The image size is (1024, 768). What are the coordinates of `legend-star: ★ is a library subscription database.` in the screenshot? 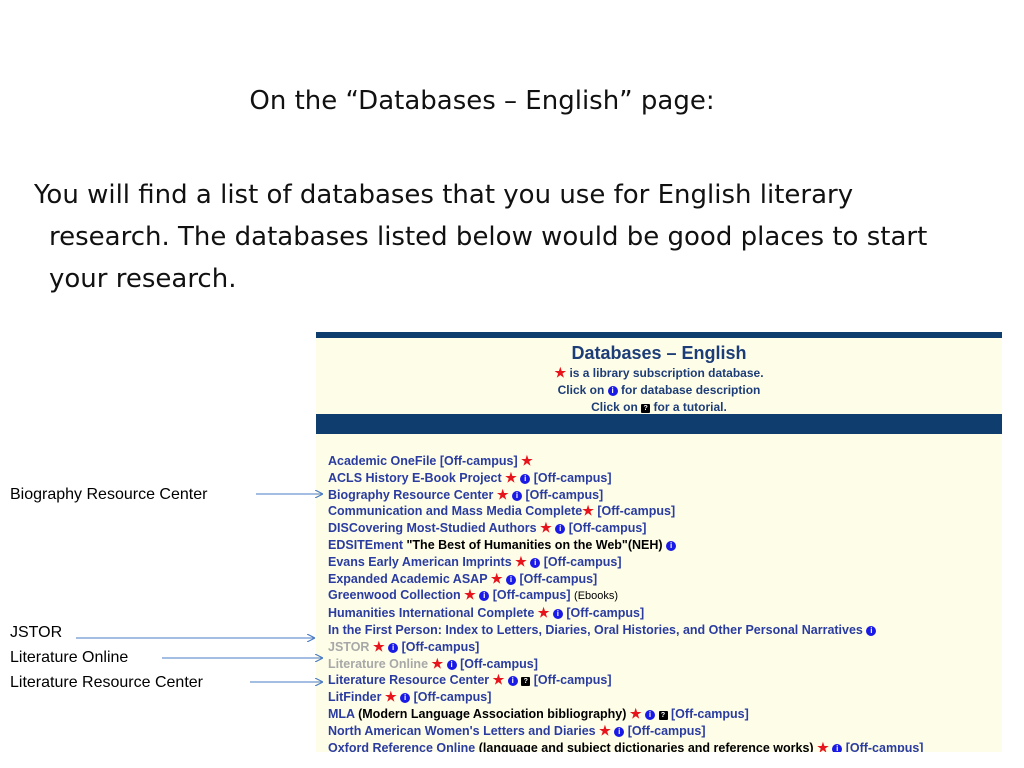 It's located at (659, 373).